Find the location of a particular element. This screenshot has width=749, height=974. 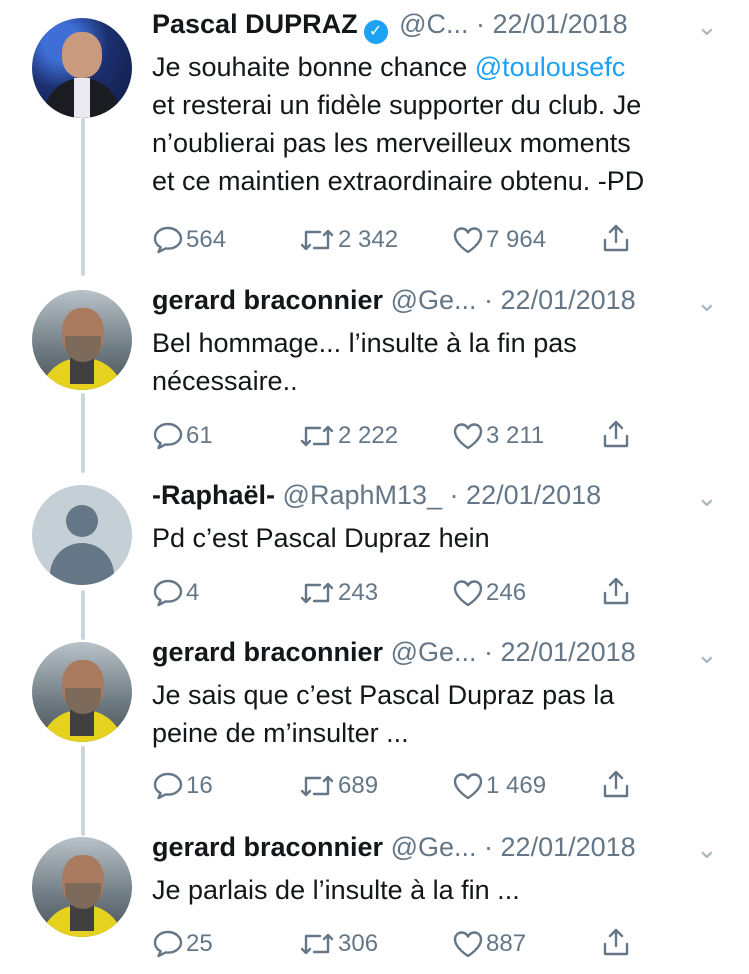

tweet-text-line: nécessaire.. is located at coordinates (225, 381).